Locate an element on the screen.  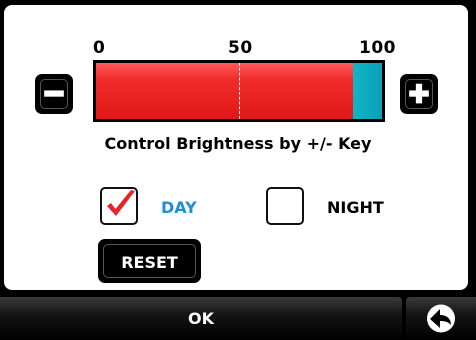
night-mode-label: NIGHT is located at coordinates (355, 207).